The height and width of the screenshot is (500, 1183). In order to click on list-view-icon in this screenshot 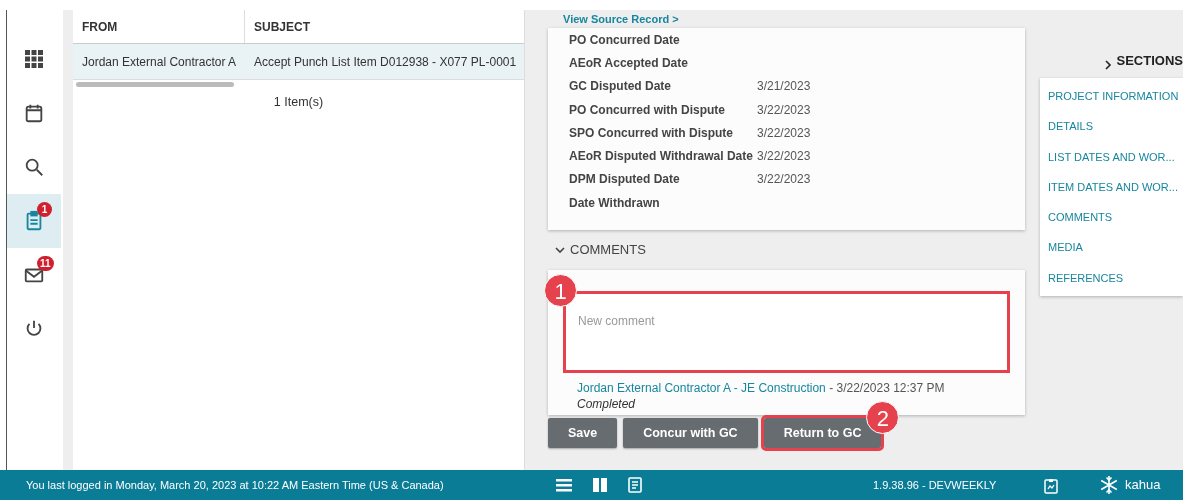, I will do `click(564, 485)`.